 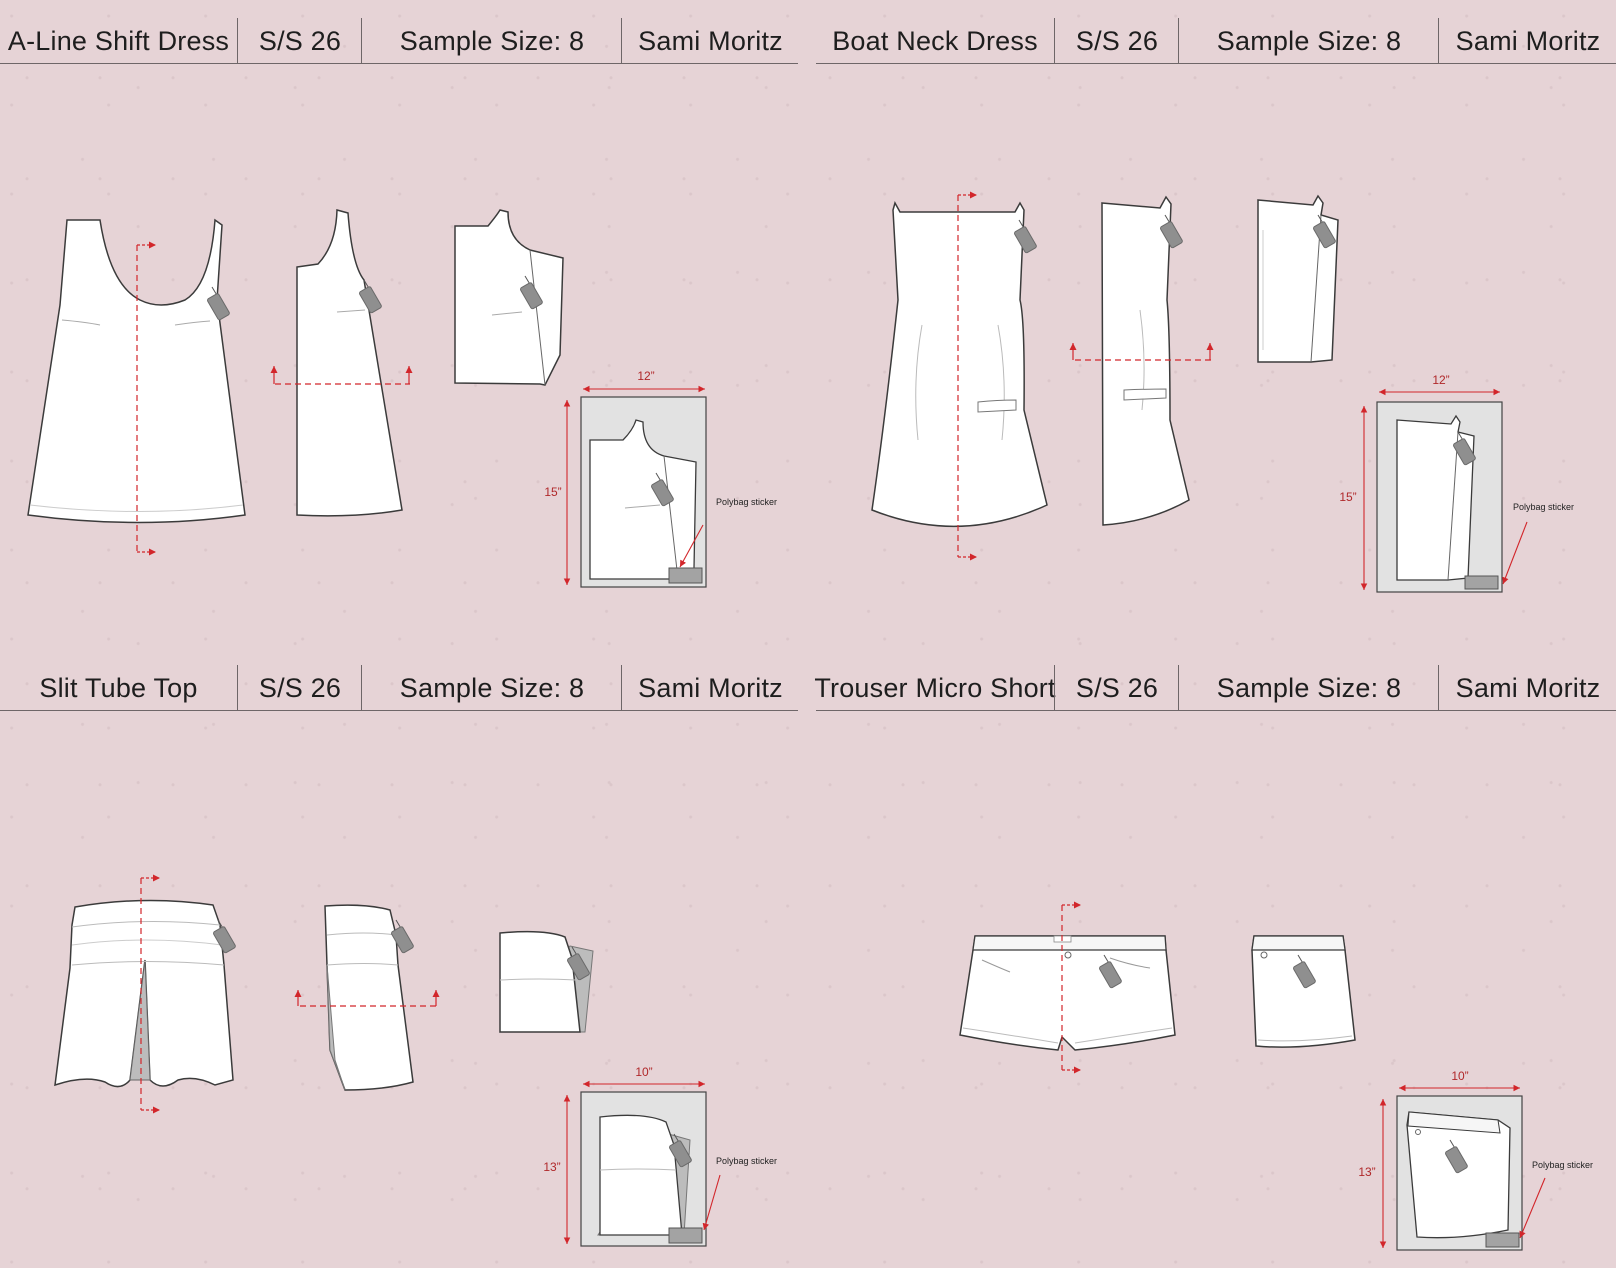 I want to click on aline-dress-packed: Polybag sticker 12” 15”, so click(x=660, y=478).